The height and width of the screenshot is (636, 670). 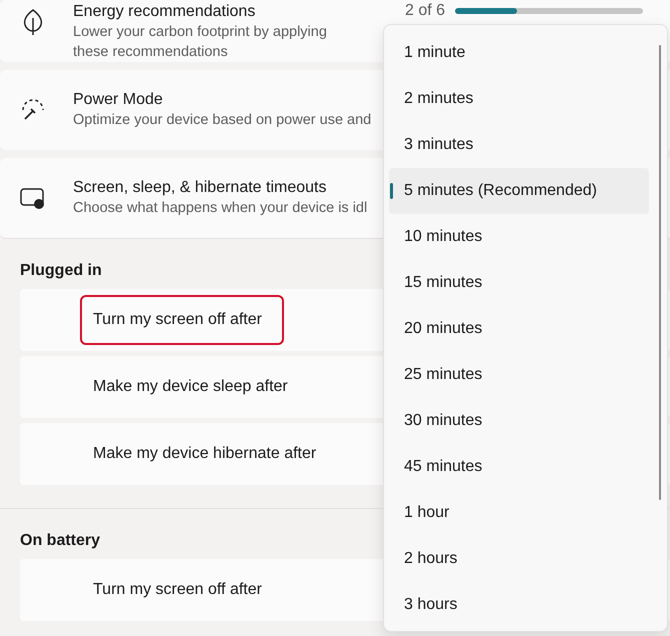 I want to click on section-heading: Plugged in, so click(x=61, y=271).